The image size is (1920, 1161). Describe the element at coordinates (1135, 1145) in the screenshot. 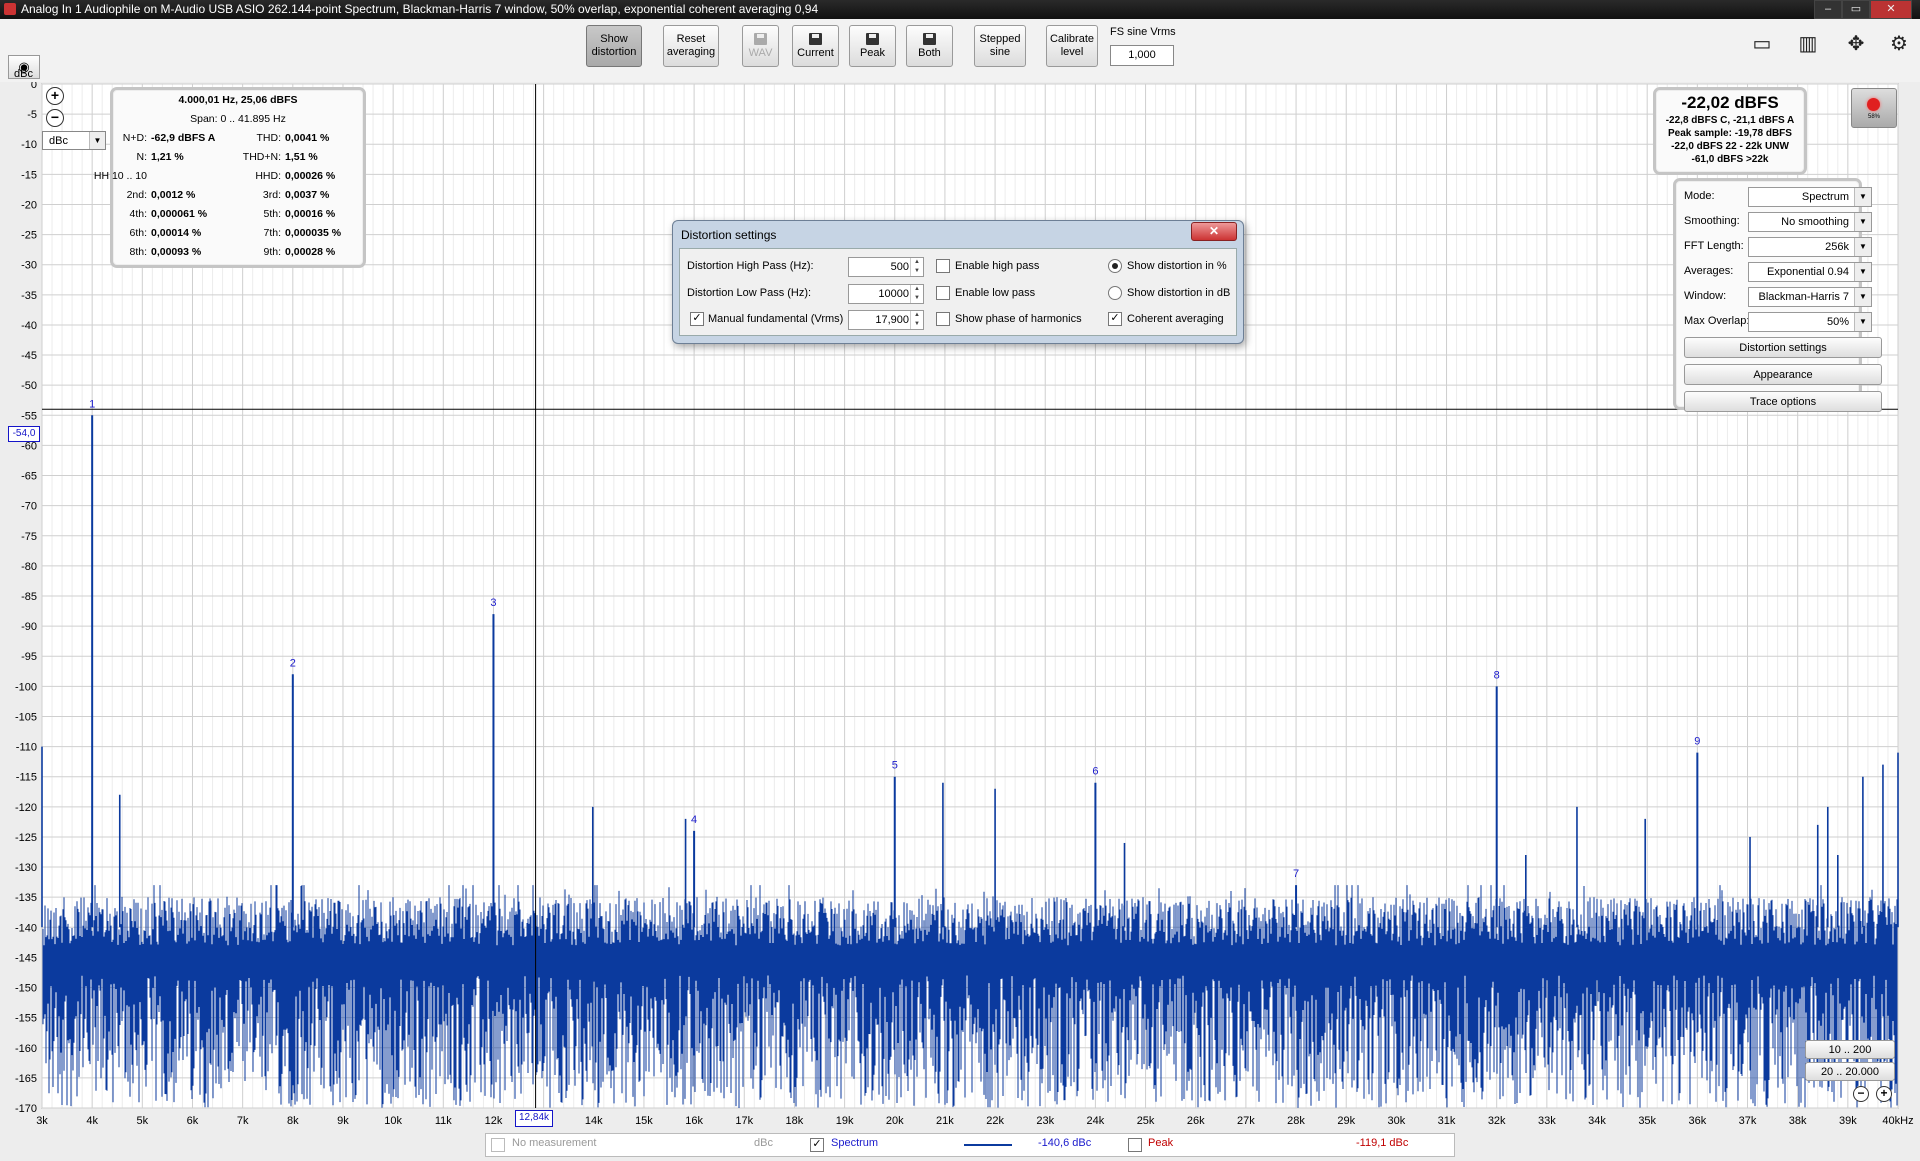

I see `peak-checkbox` at that location.